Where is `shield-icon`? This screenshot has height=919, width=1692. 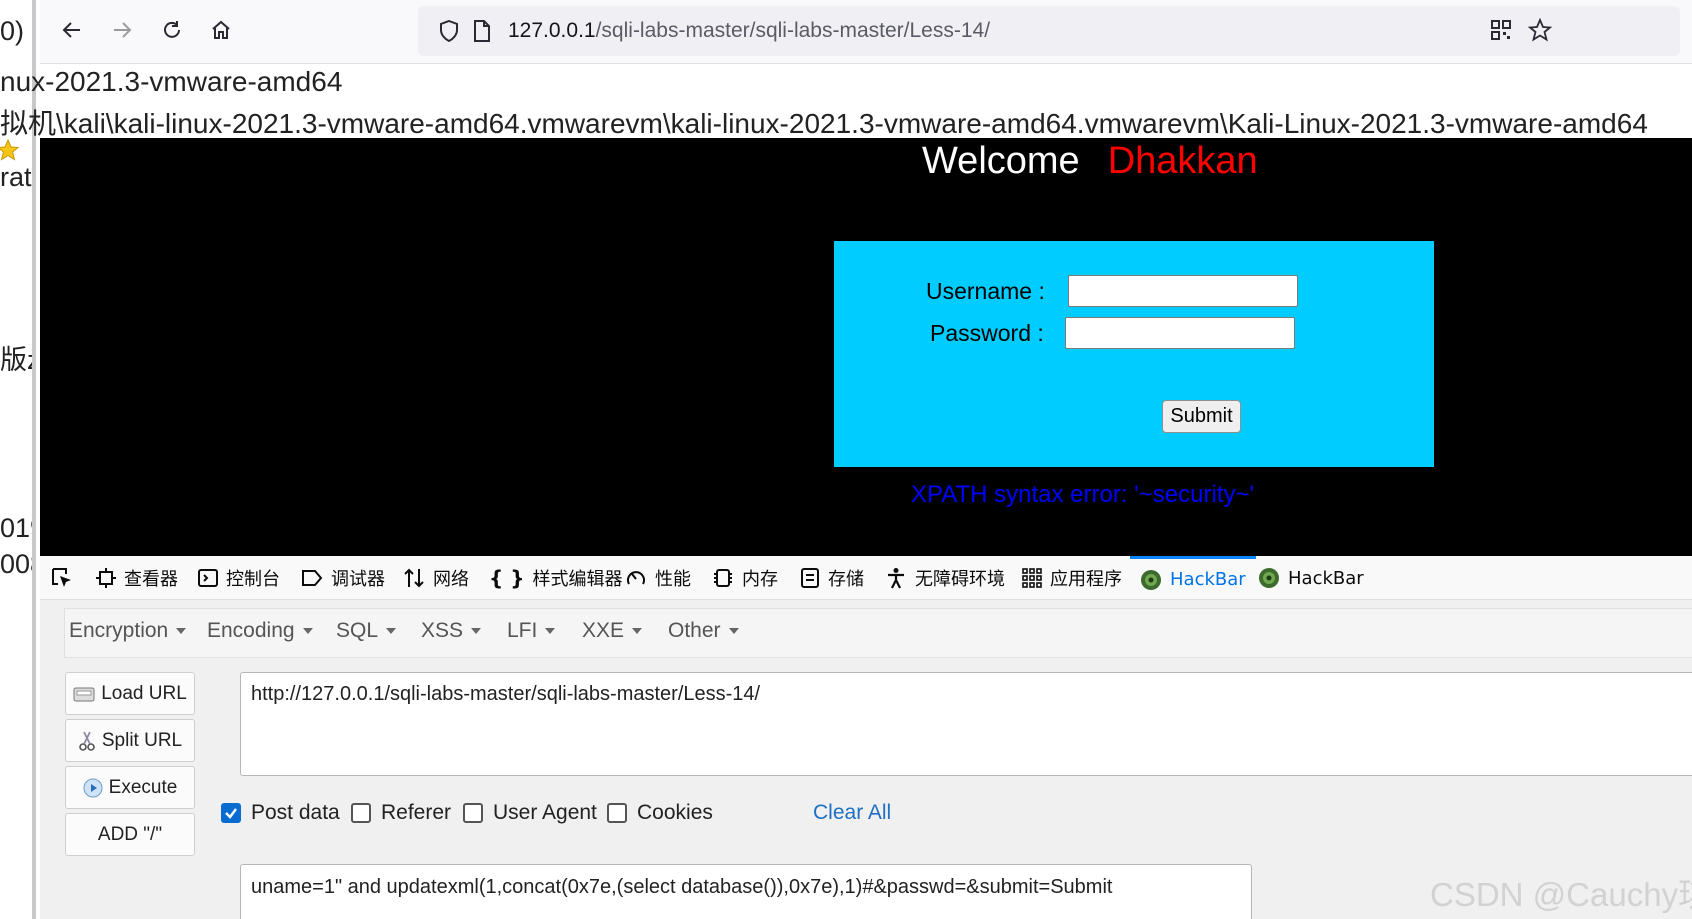 shield-icon is located at coordinates (449, 31).